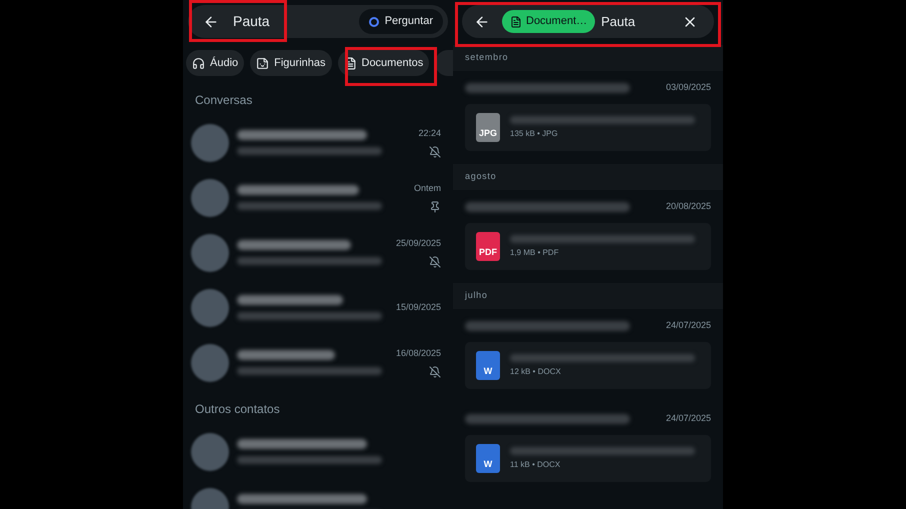  I want to click on file-meta: 11 kB • DOCX, so click(536, 464).